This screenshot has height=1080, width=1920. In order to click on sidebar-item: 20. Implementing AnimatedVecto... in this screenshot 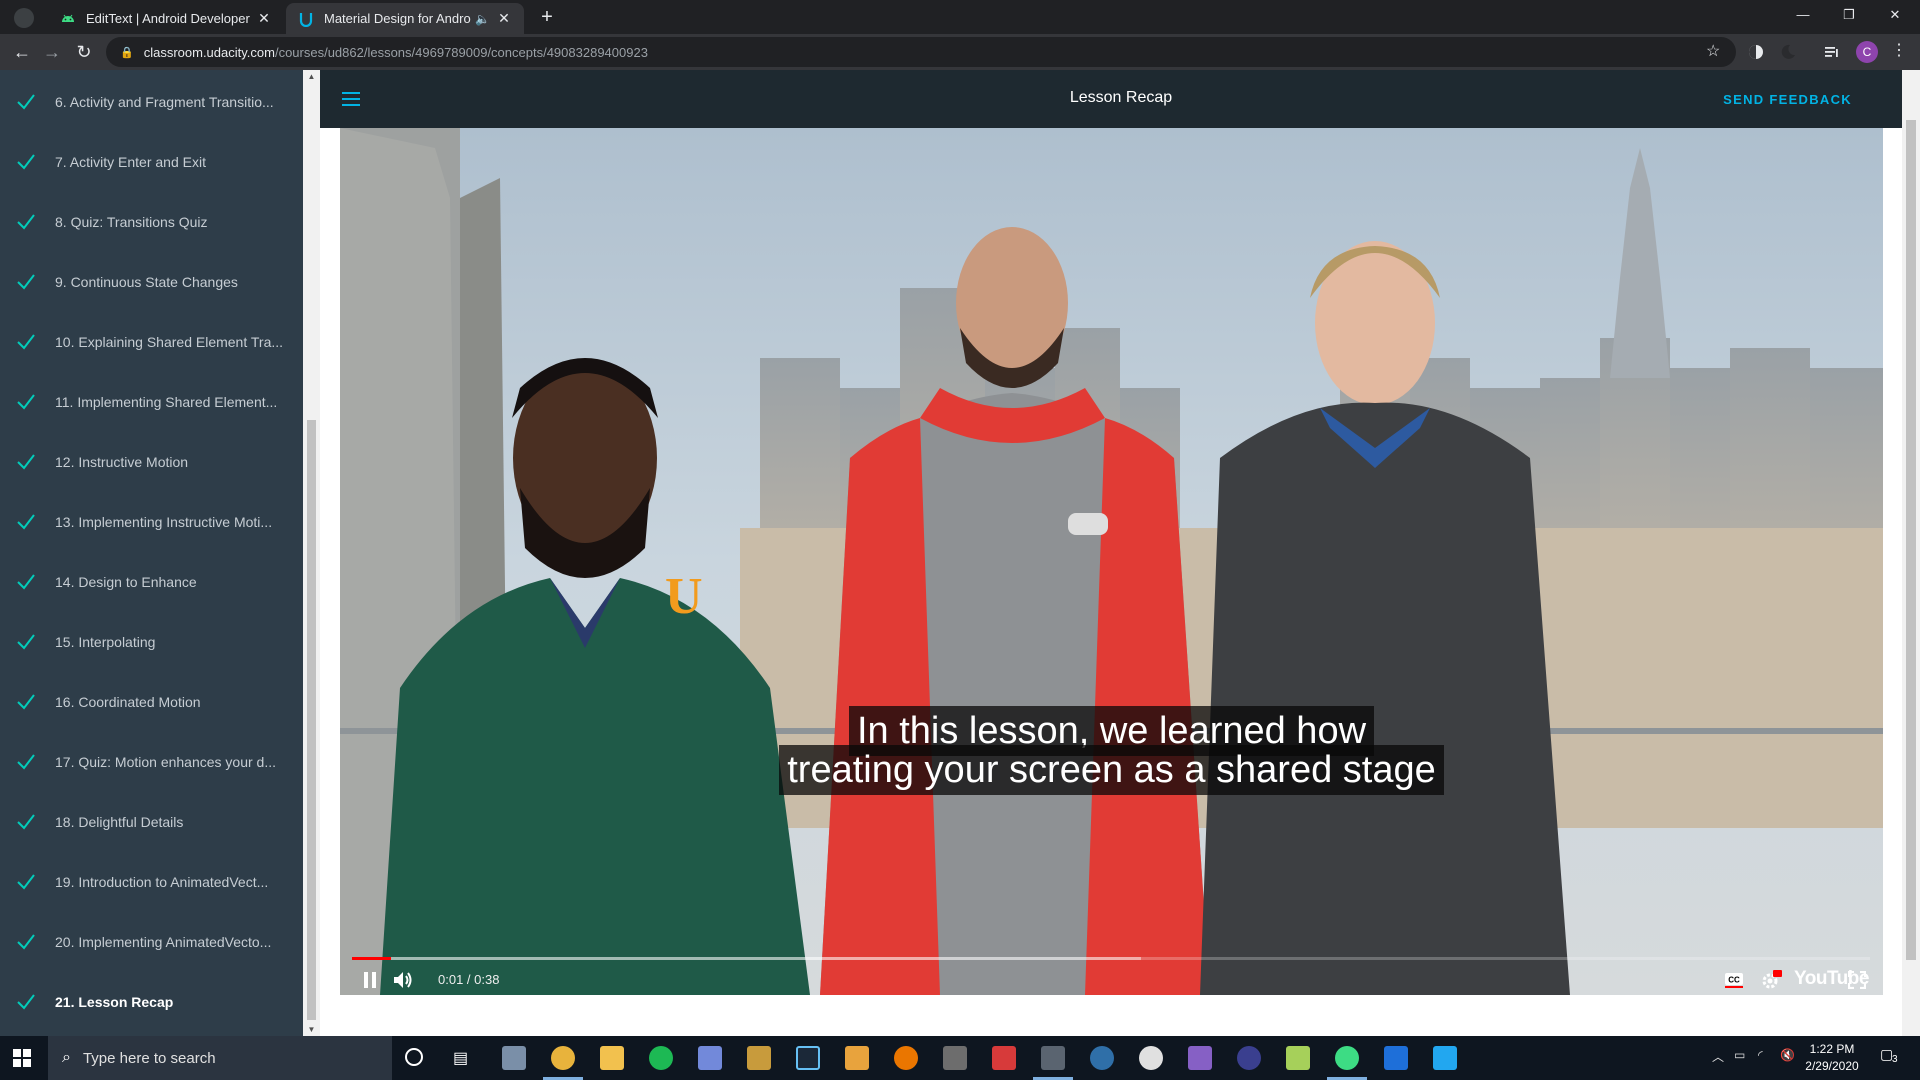, I will do `click(151, 942)`.